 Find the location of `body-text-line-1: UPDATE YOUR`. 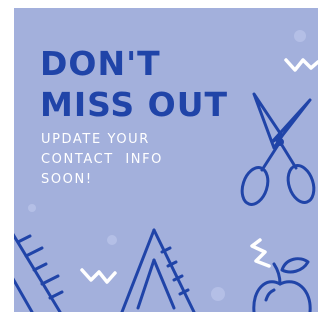

body-text-line-1: UPDATE YOUR is located at coordinates (95, 139).